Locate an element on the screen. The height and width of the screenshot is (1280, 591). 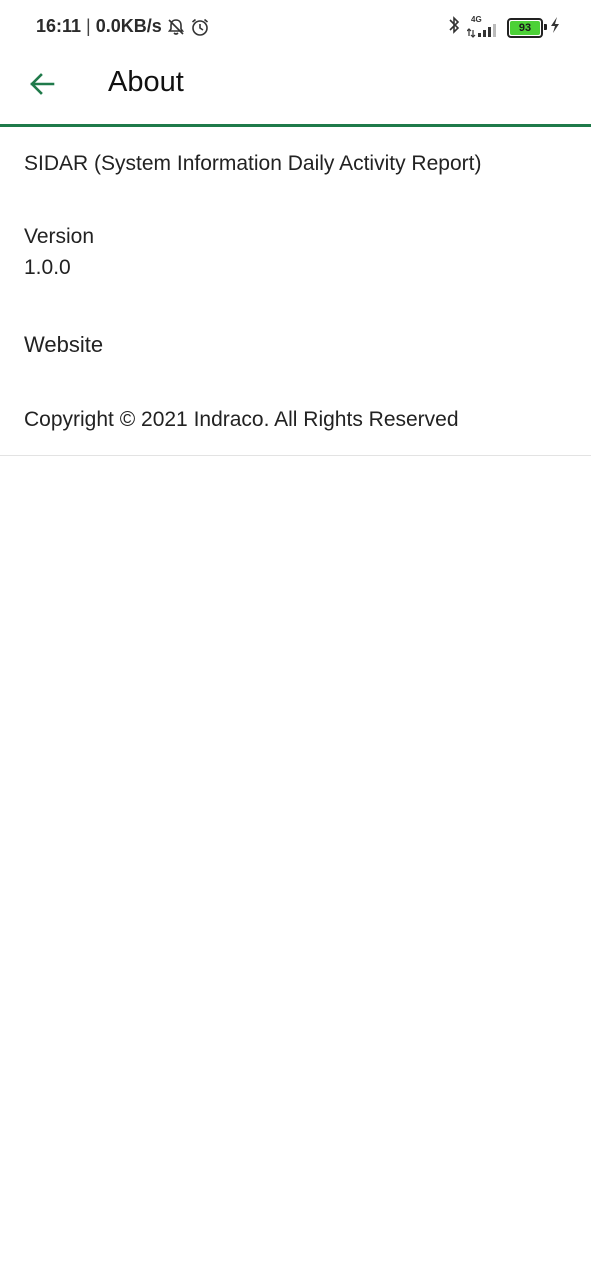
back-button is located at coordinates (42, 84).